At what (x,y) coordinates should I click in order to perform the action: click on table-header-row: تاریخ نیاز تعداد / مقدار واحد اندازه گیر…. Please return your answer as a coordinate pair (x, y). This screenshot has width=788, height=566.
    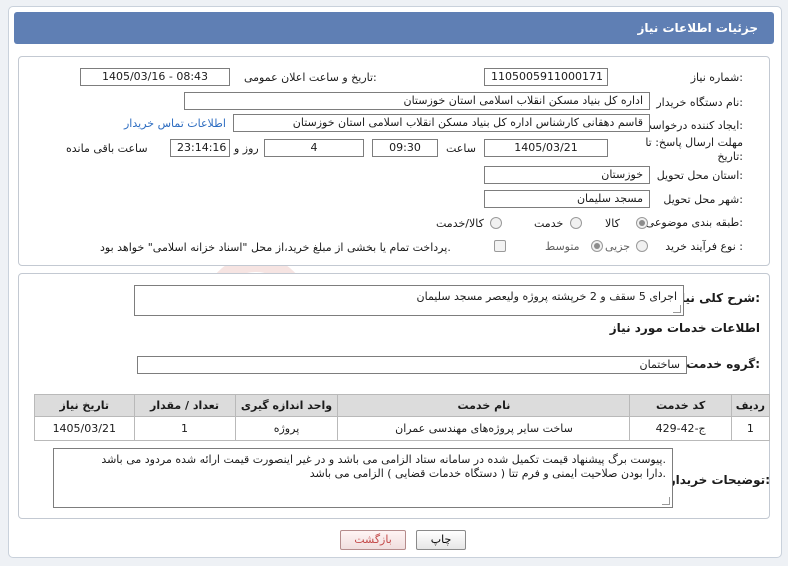
    Looking at the image, I should click on (402, 405).